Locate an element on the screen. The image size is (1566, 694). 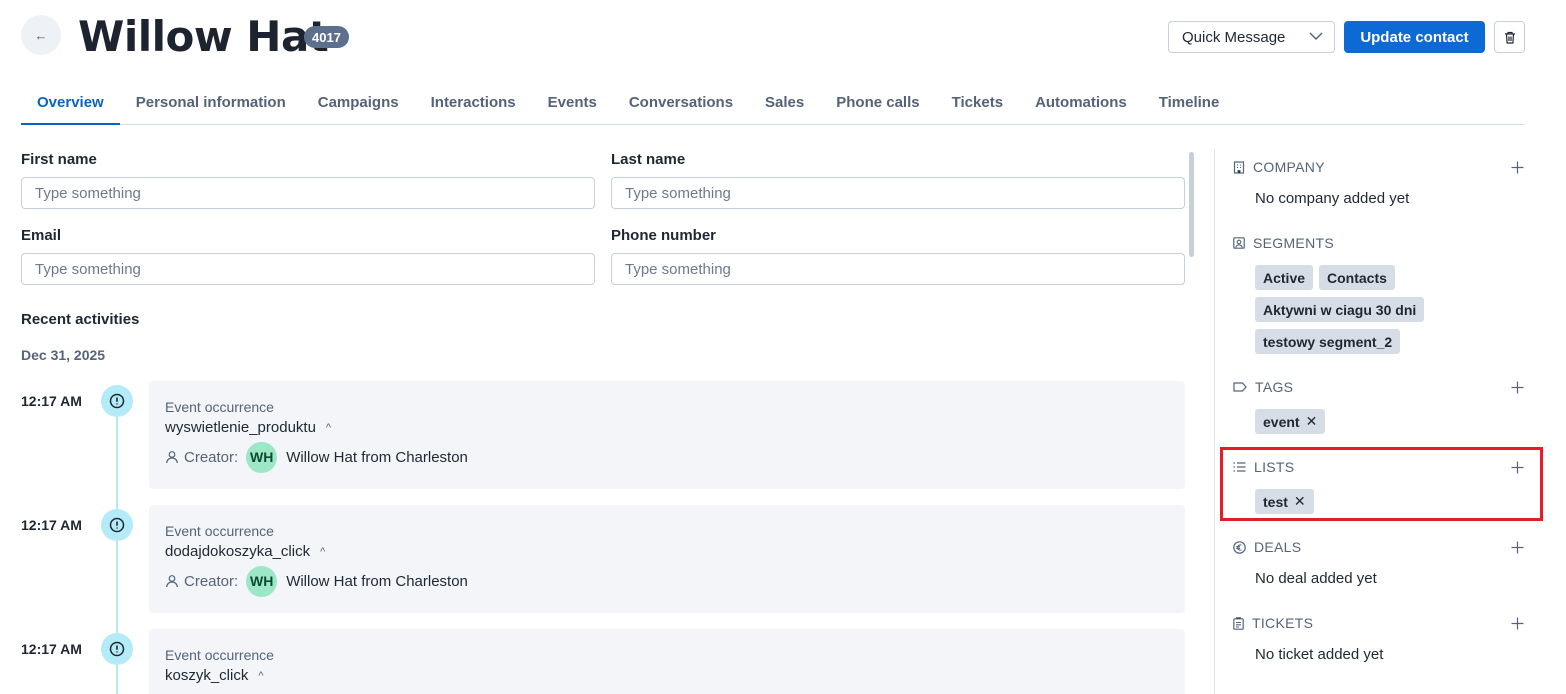
tab-tickets: Tickets is located at coordinates (977, 104).